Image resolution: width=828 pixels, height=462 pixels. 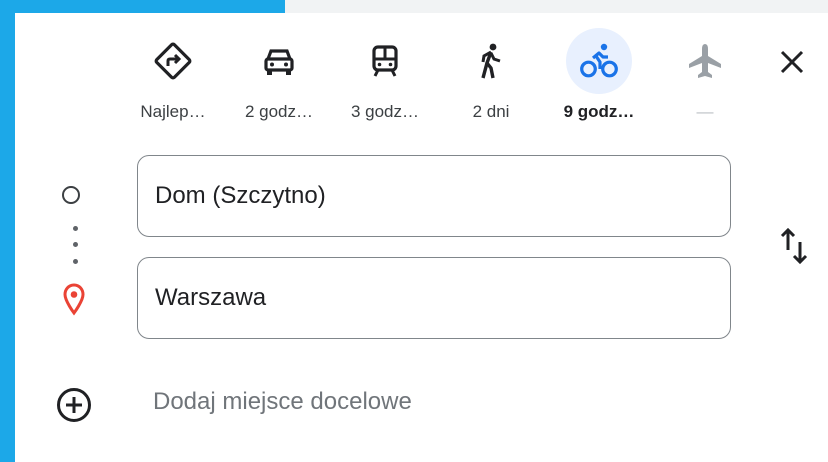 What do you see at coordinates (74, 405) in the screenshot?
I see `add-circle-icon` at bounding box center [74, 405].